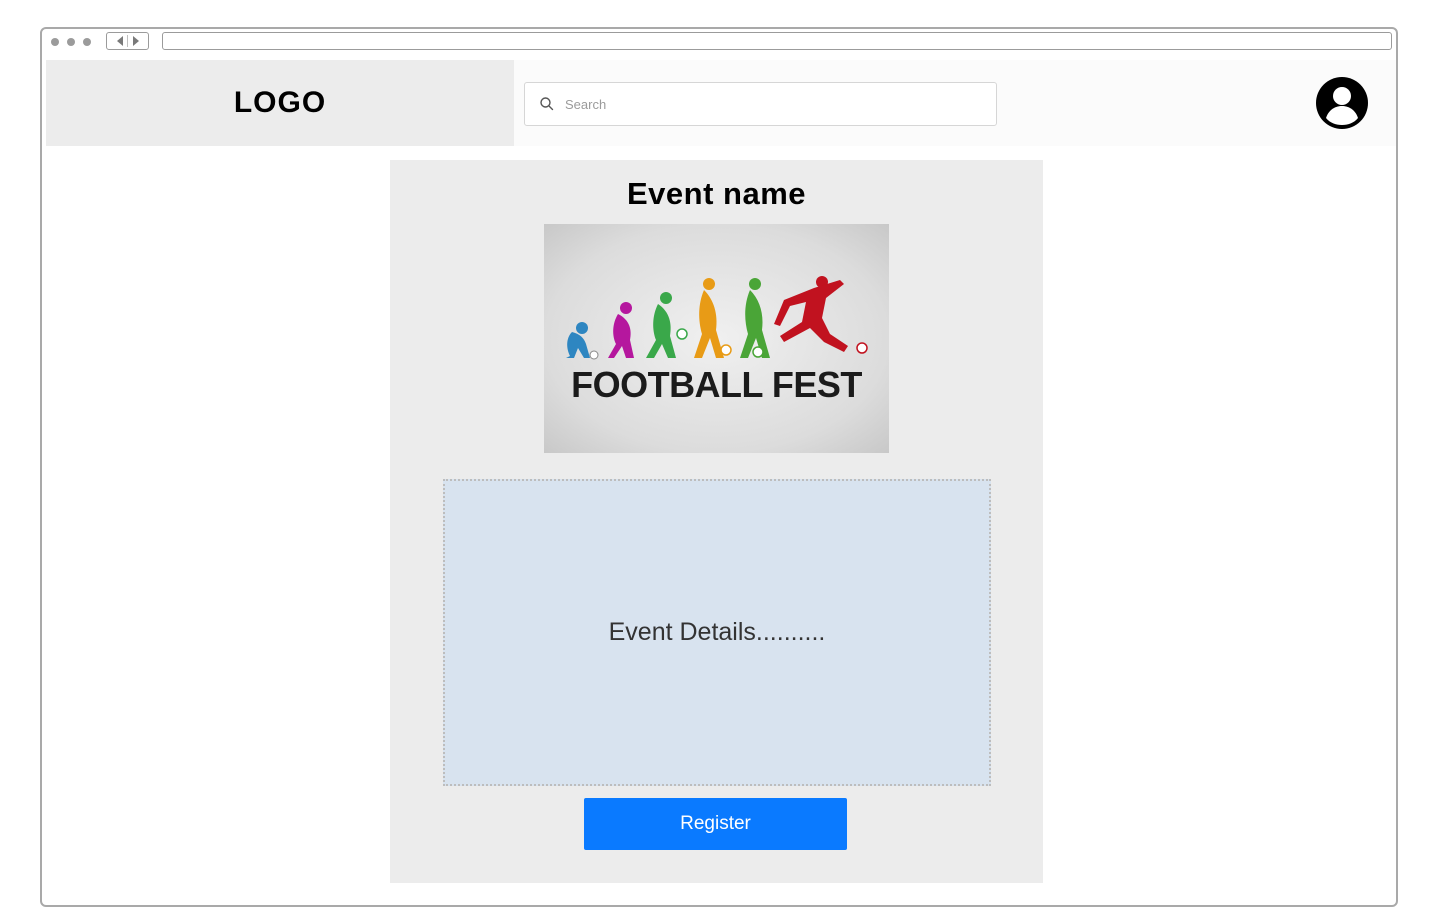 This screenshot has height=922, width=1439. I want to click on event-image: FOOTBALL FEST, so click(716, 338).